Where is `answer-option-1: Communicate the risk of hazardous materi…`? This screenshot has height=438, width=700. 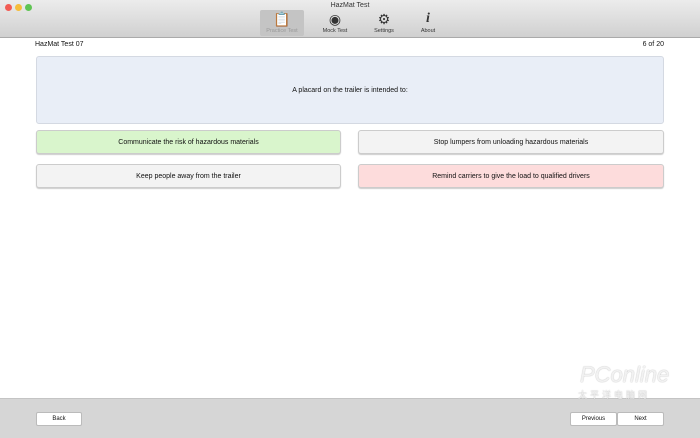 answer-option-1: Communicate the risk of hazardous materi… is located at coordinates (188, 142).